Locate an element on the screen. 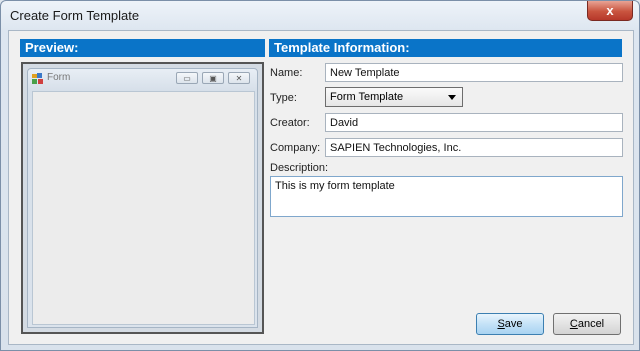  minimize-icon: ▭ is located at coordinates (187, 78).